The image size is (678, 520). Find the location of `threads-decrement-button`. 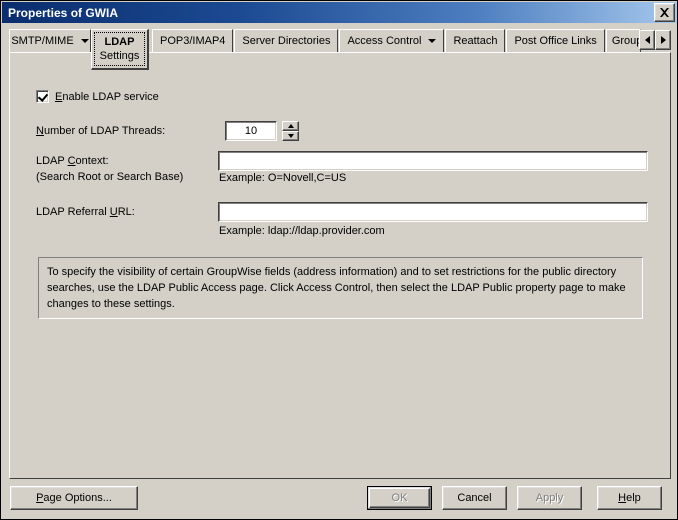

threads-decrement-button is located at coordinates (290, 136).